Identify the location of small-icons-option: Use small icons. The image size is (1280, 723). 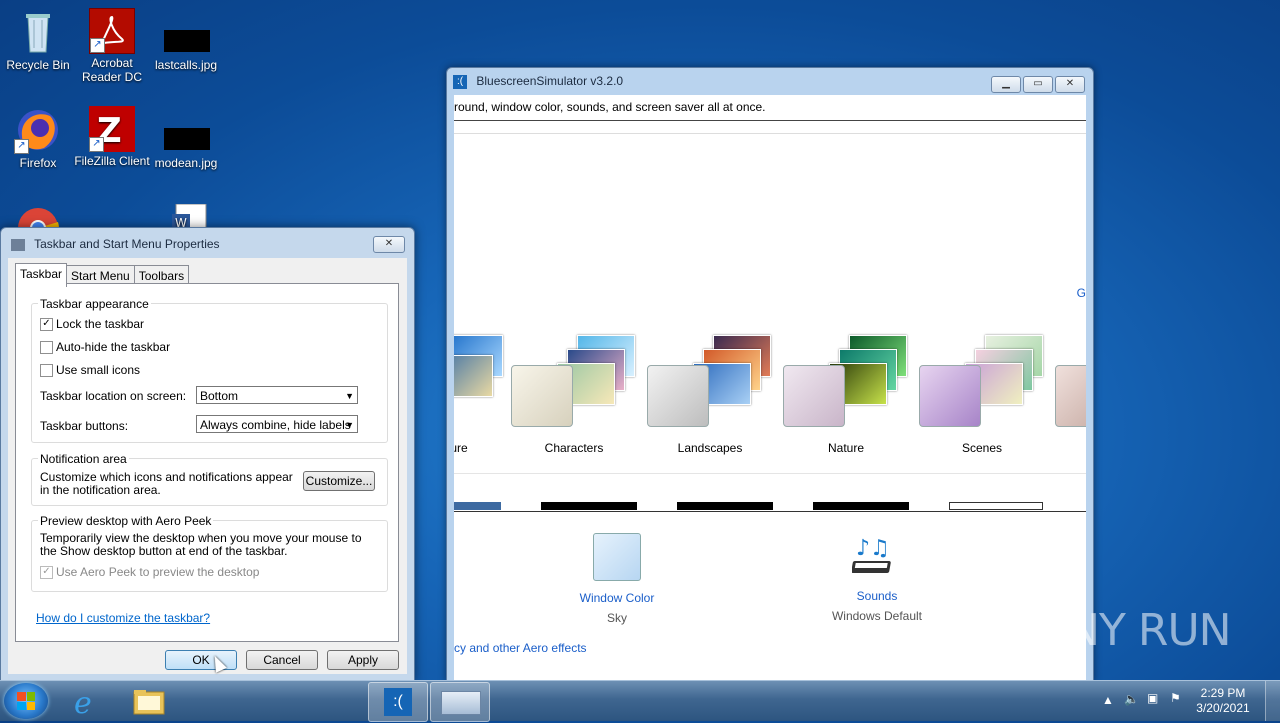
(90, 370).